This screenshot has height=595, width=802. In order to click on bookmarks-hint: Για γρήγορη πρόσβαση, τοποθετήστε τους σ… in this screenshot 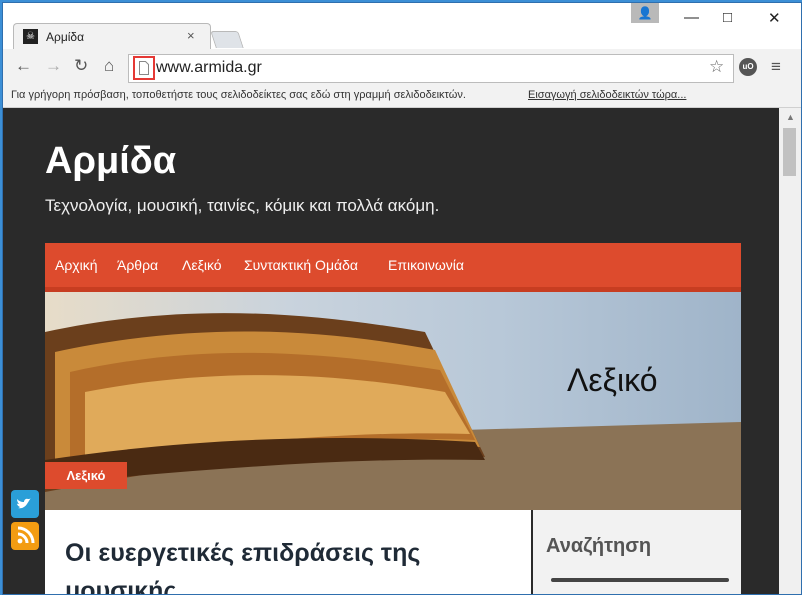, I will do `click(238, 95)`.